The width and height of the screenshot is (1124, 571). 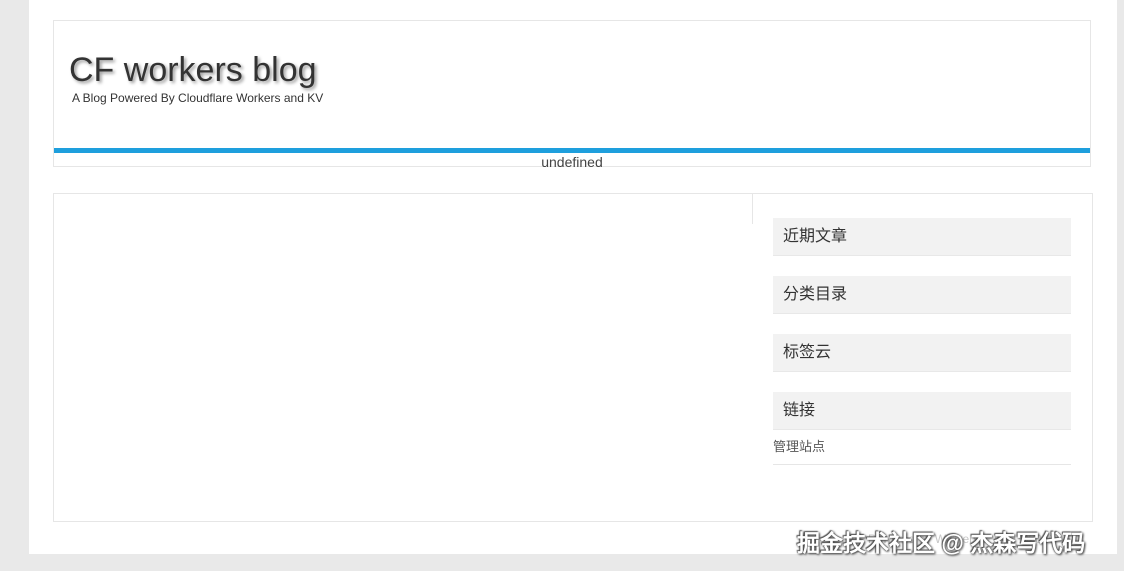 I want to click on widget-tag-cloud: 标签云, so click(x=922, y=353).